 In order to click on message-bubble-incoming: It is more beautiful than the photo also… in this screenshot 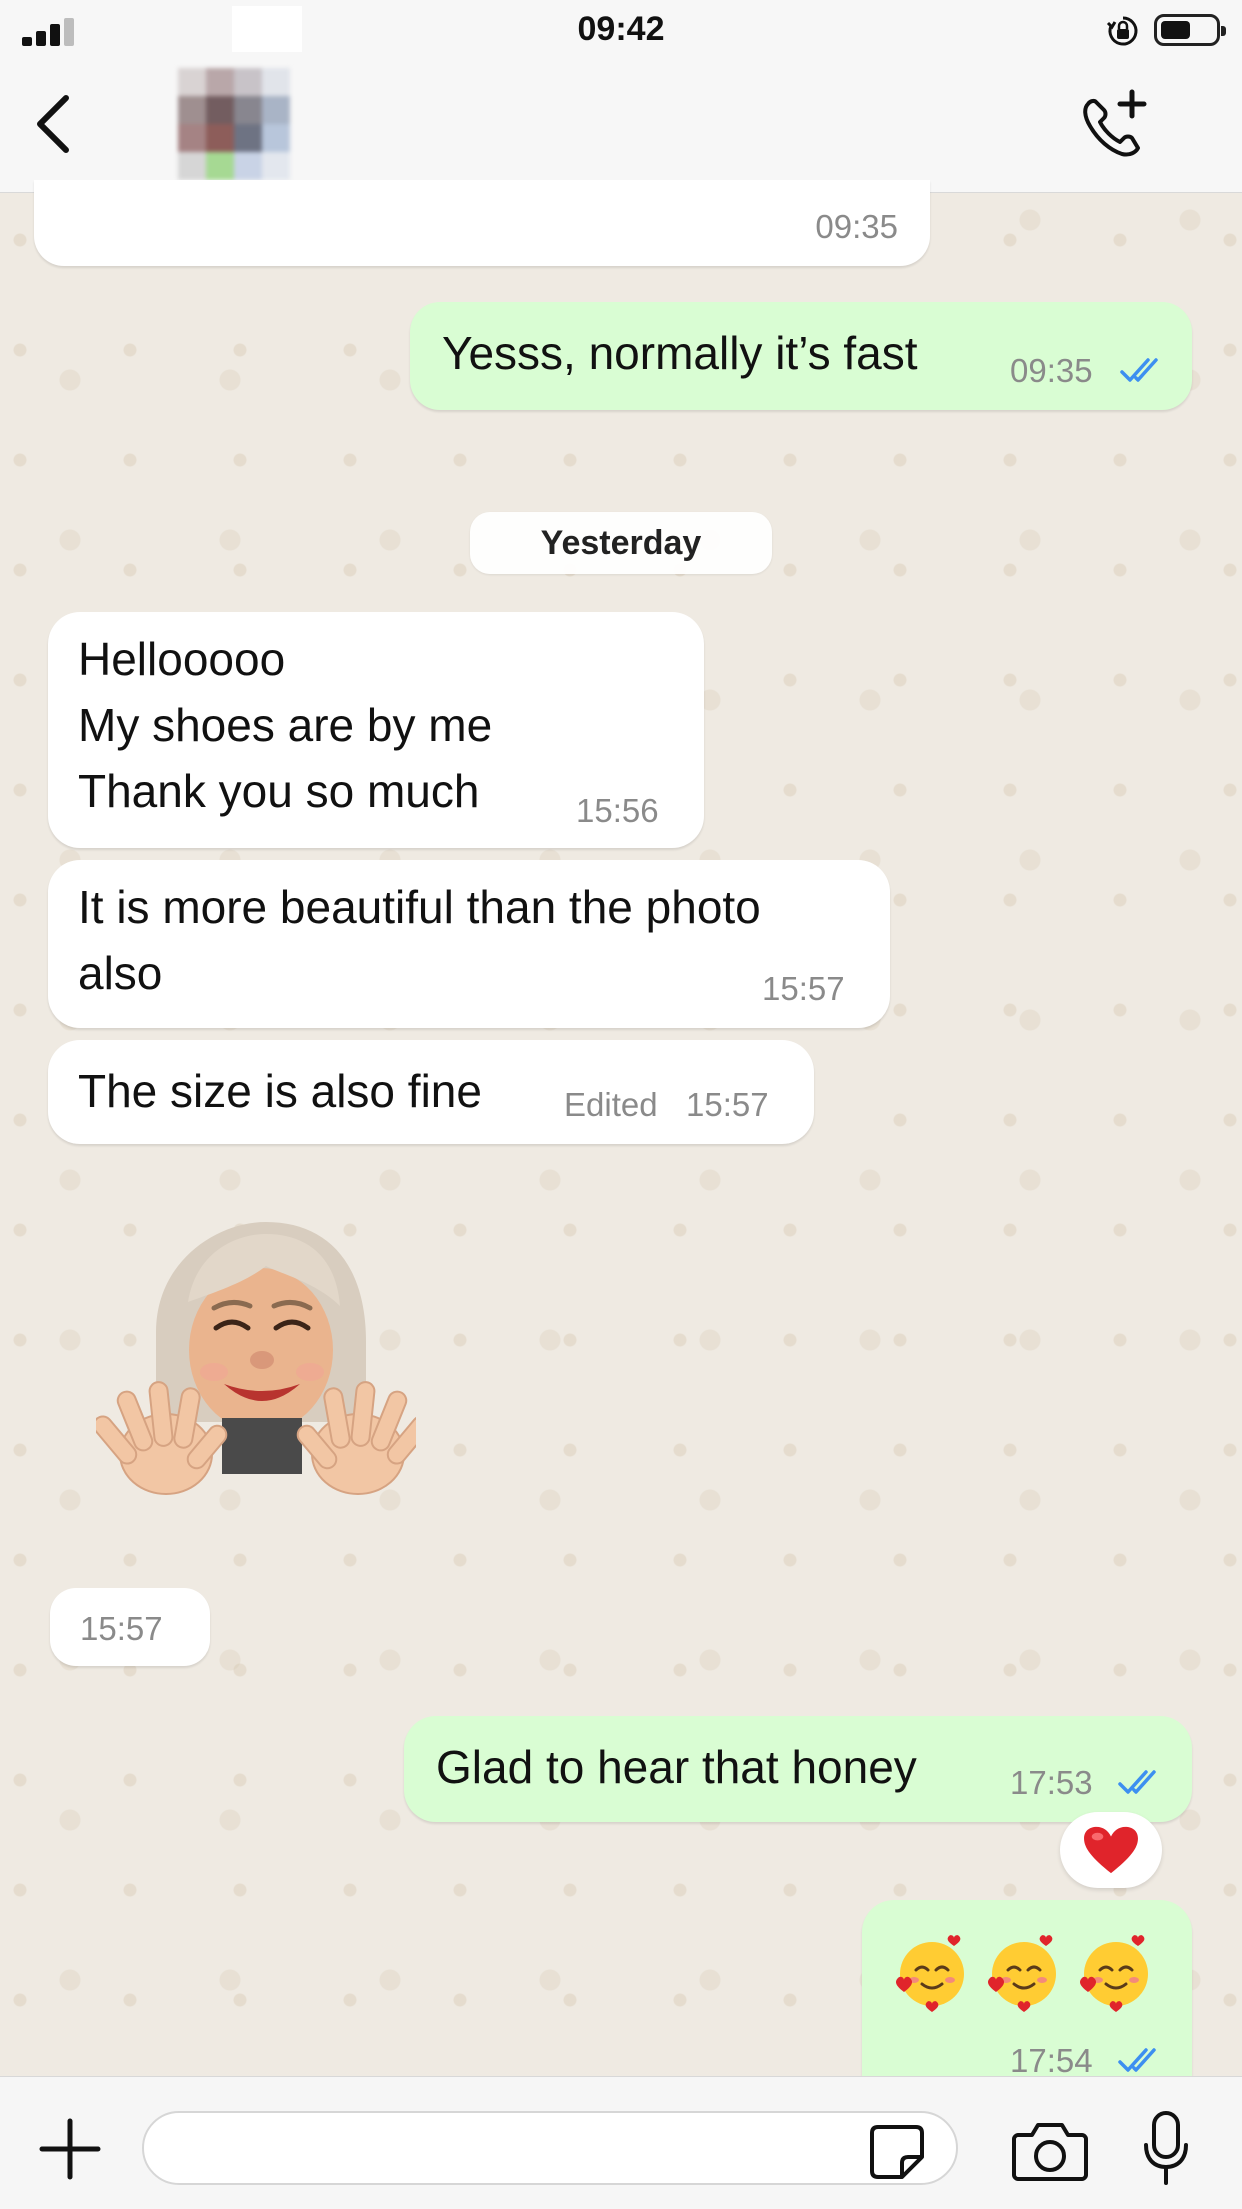, I will do `click(469, 944)`.